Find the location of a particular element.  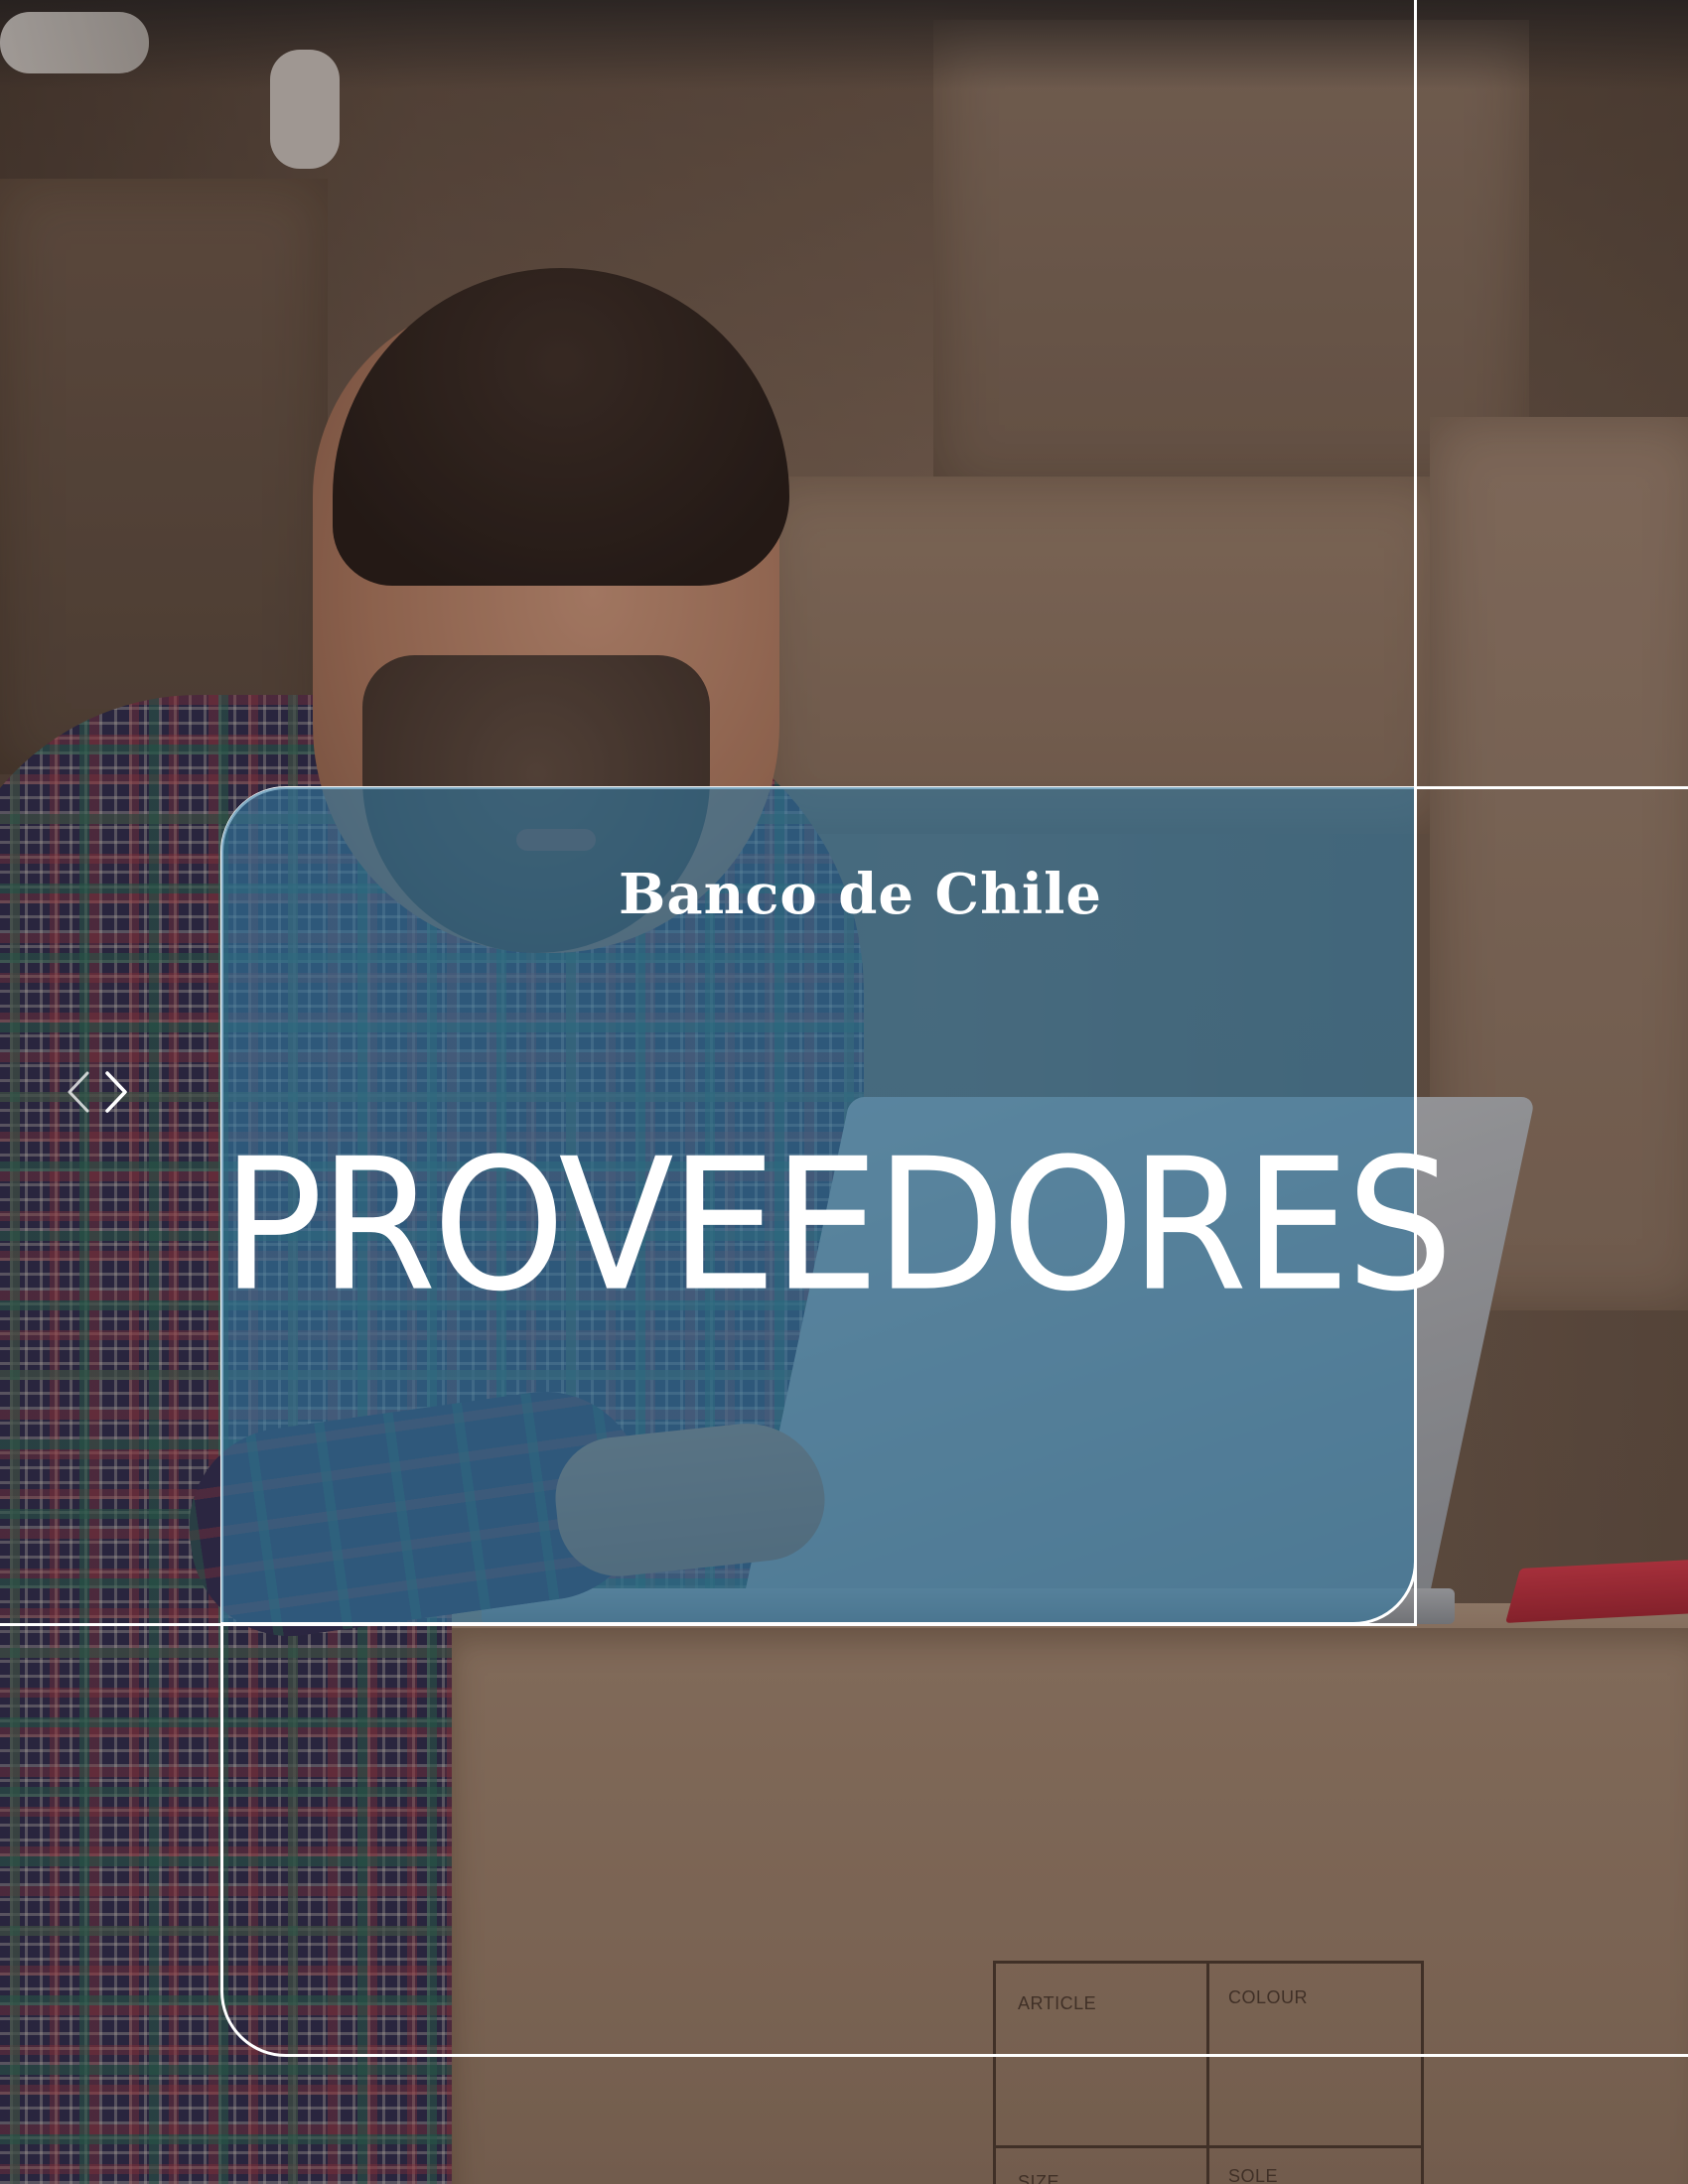

bank-logo: Banco de Chile is located at coordinates (861, 894).